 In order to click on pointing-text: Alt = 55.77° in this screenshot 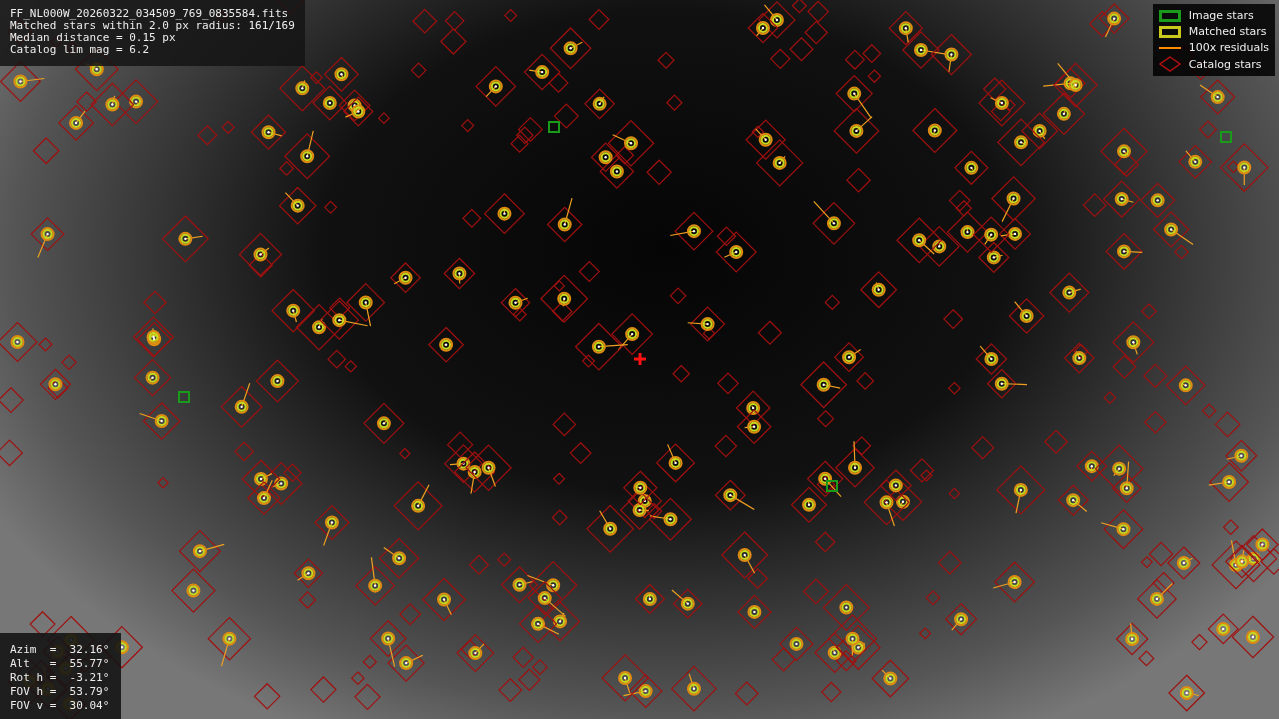, I will do `click(60, 664)`.